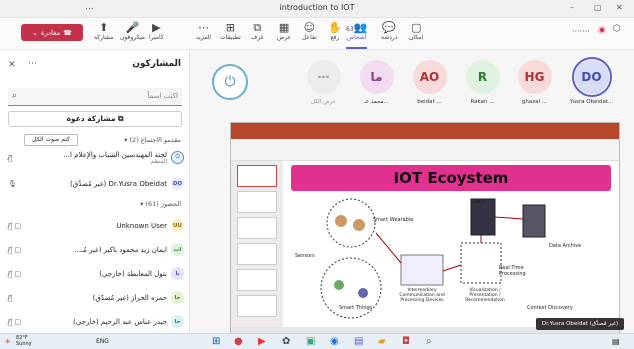 This screenshot has height=349, width=634. What do you see at coordinates (572, 7) in the screenshot?
I see `minimize-button: –` at bounding box center [572, 7].